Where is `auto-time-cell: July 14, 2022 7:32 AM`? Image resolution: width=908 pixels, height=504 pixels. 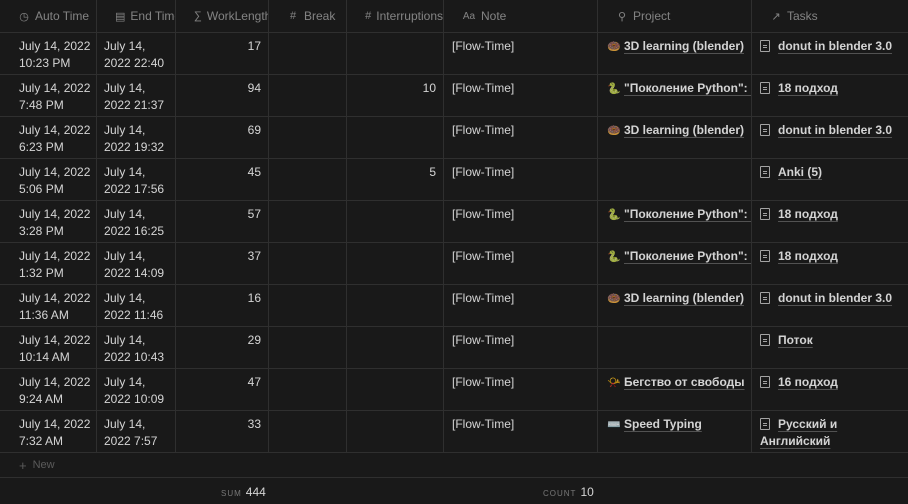 auto-time-cell: July 14, 2022 7:32 AM is located at coordinates (48, 431).